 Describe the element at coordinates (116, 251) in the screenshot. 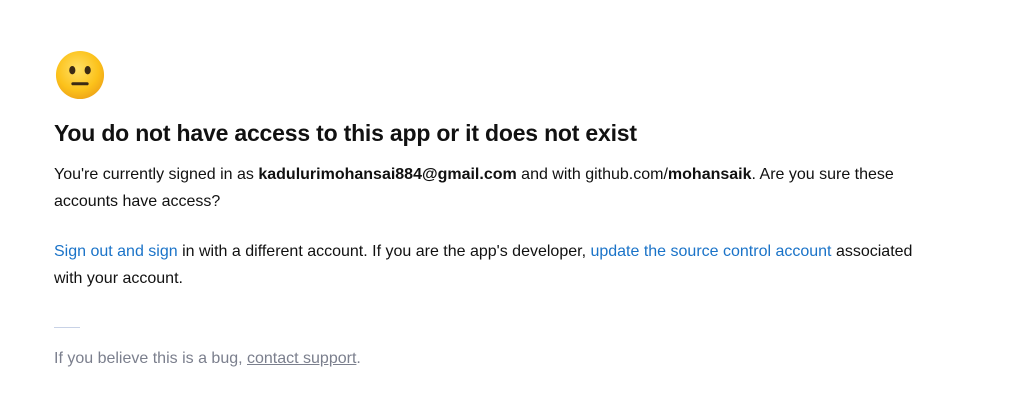

I see `sign-out-link: Sign out and sign` at that location.